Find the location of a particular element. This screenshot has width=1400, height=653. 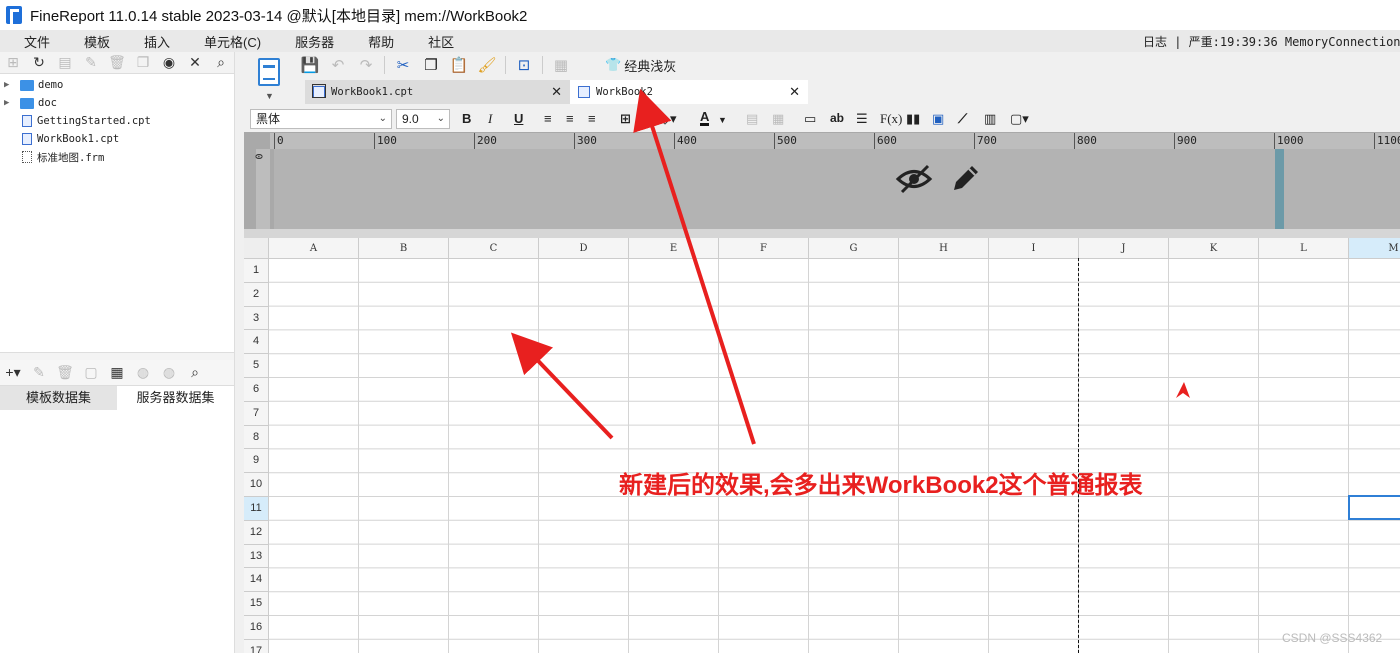

column-header-h: H is located at coordinates (944, 248).